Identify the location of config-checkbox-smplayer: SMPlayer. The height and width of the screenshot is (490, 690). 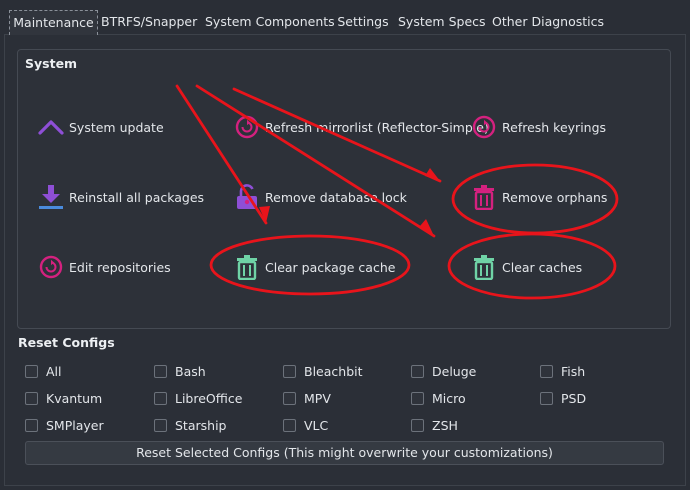
(64, 425).